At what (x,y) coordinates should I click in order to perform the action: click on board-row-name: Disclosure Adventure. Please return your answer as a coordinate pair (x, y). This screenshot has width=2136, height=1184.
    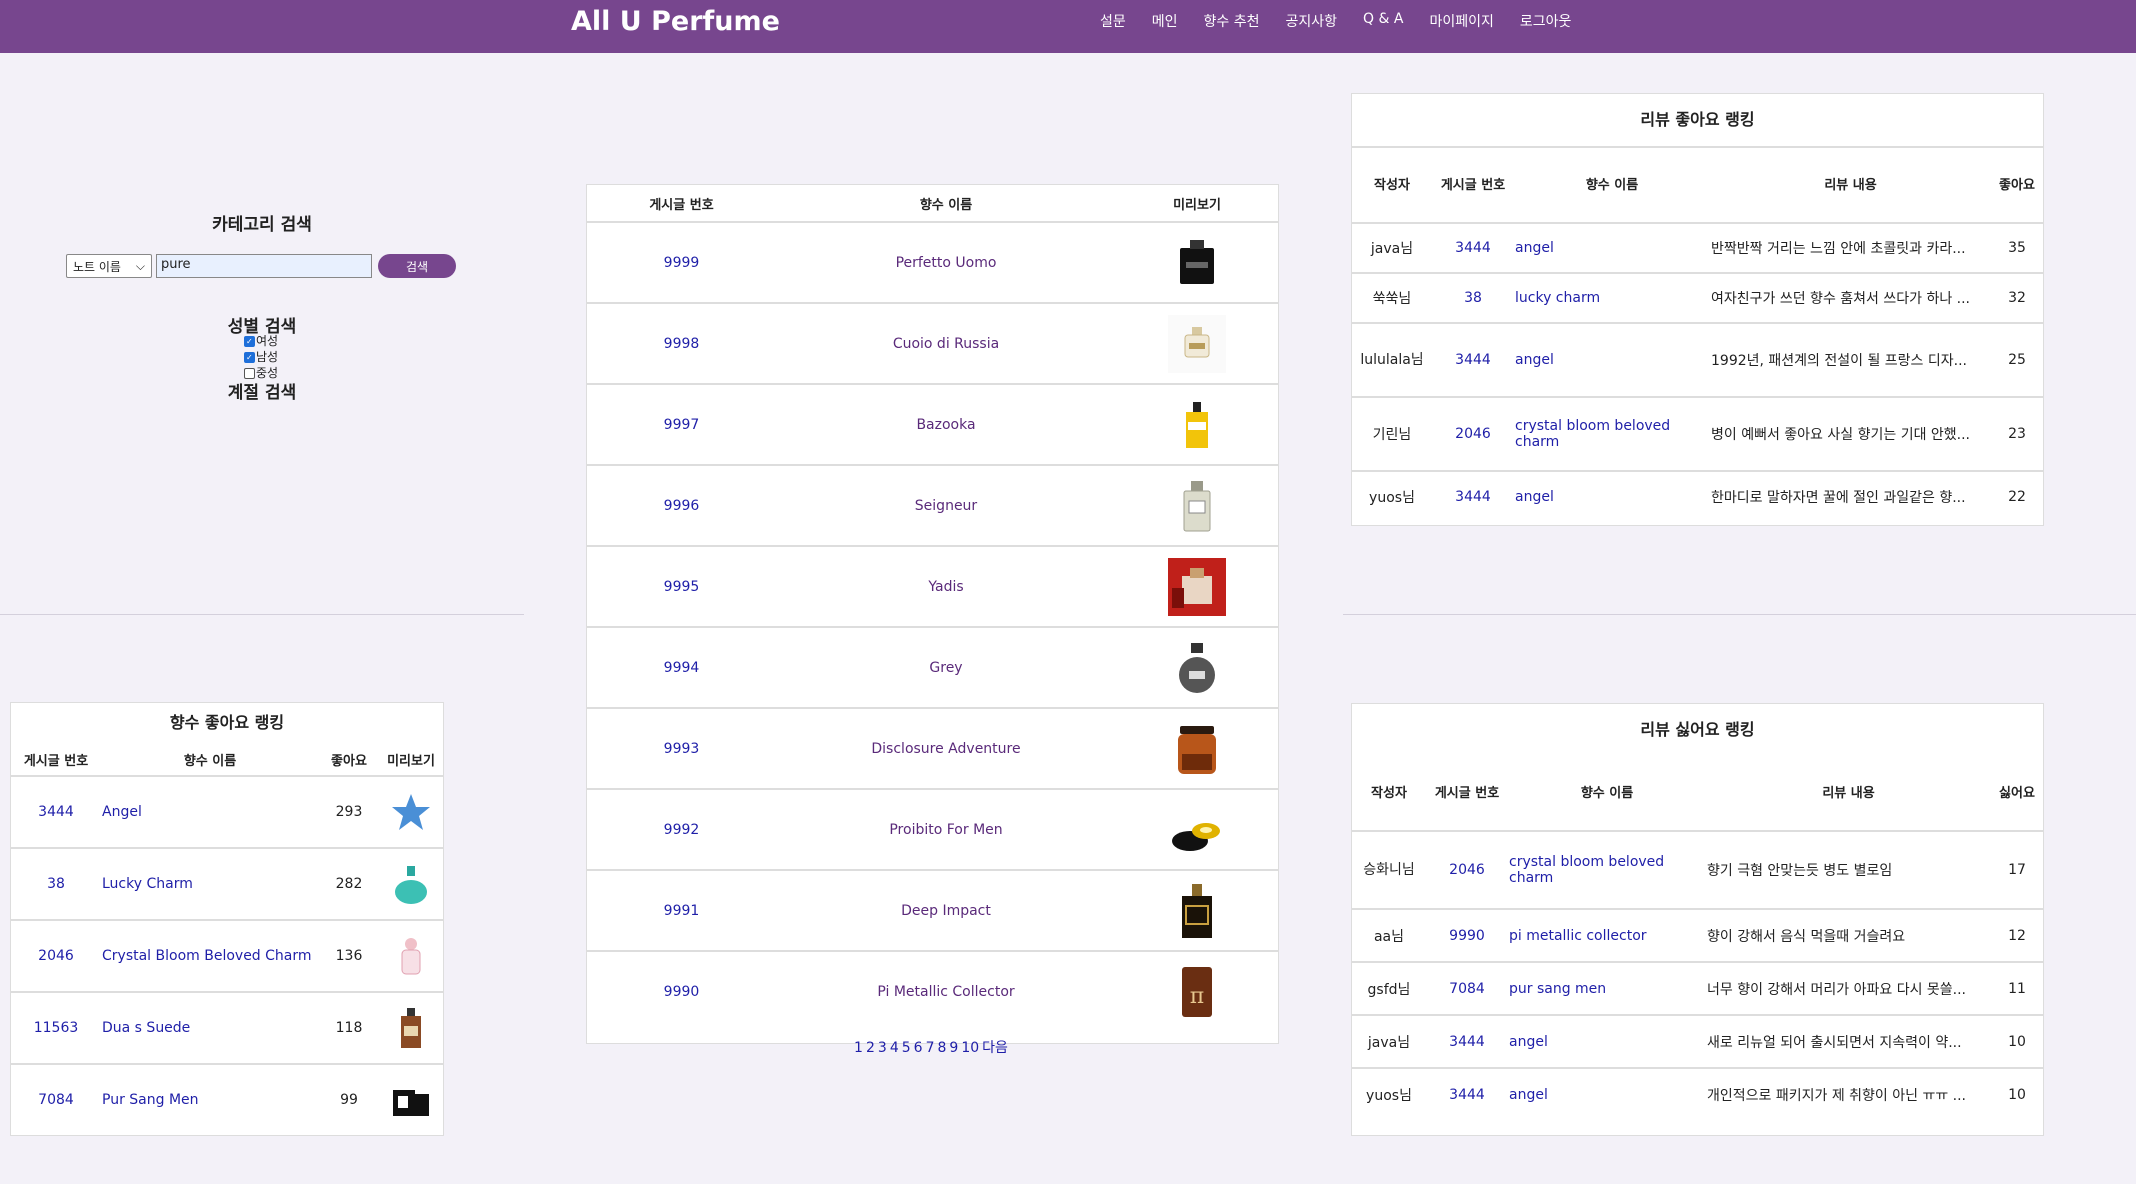
    Looking at the image, I should click on (945, 749).